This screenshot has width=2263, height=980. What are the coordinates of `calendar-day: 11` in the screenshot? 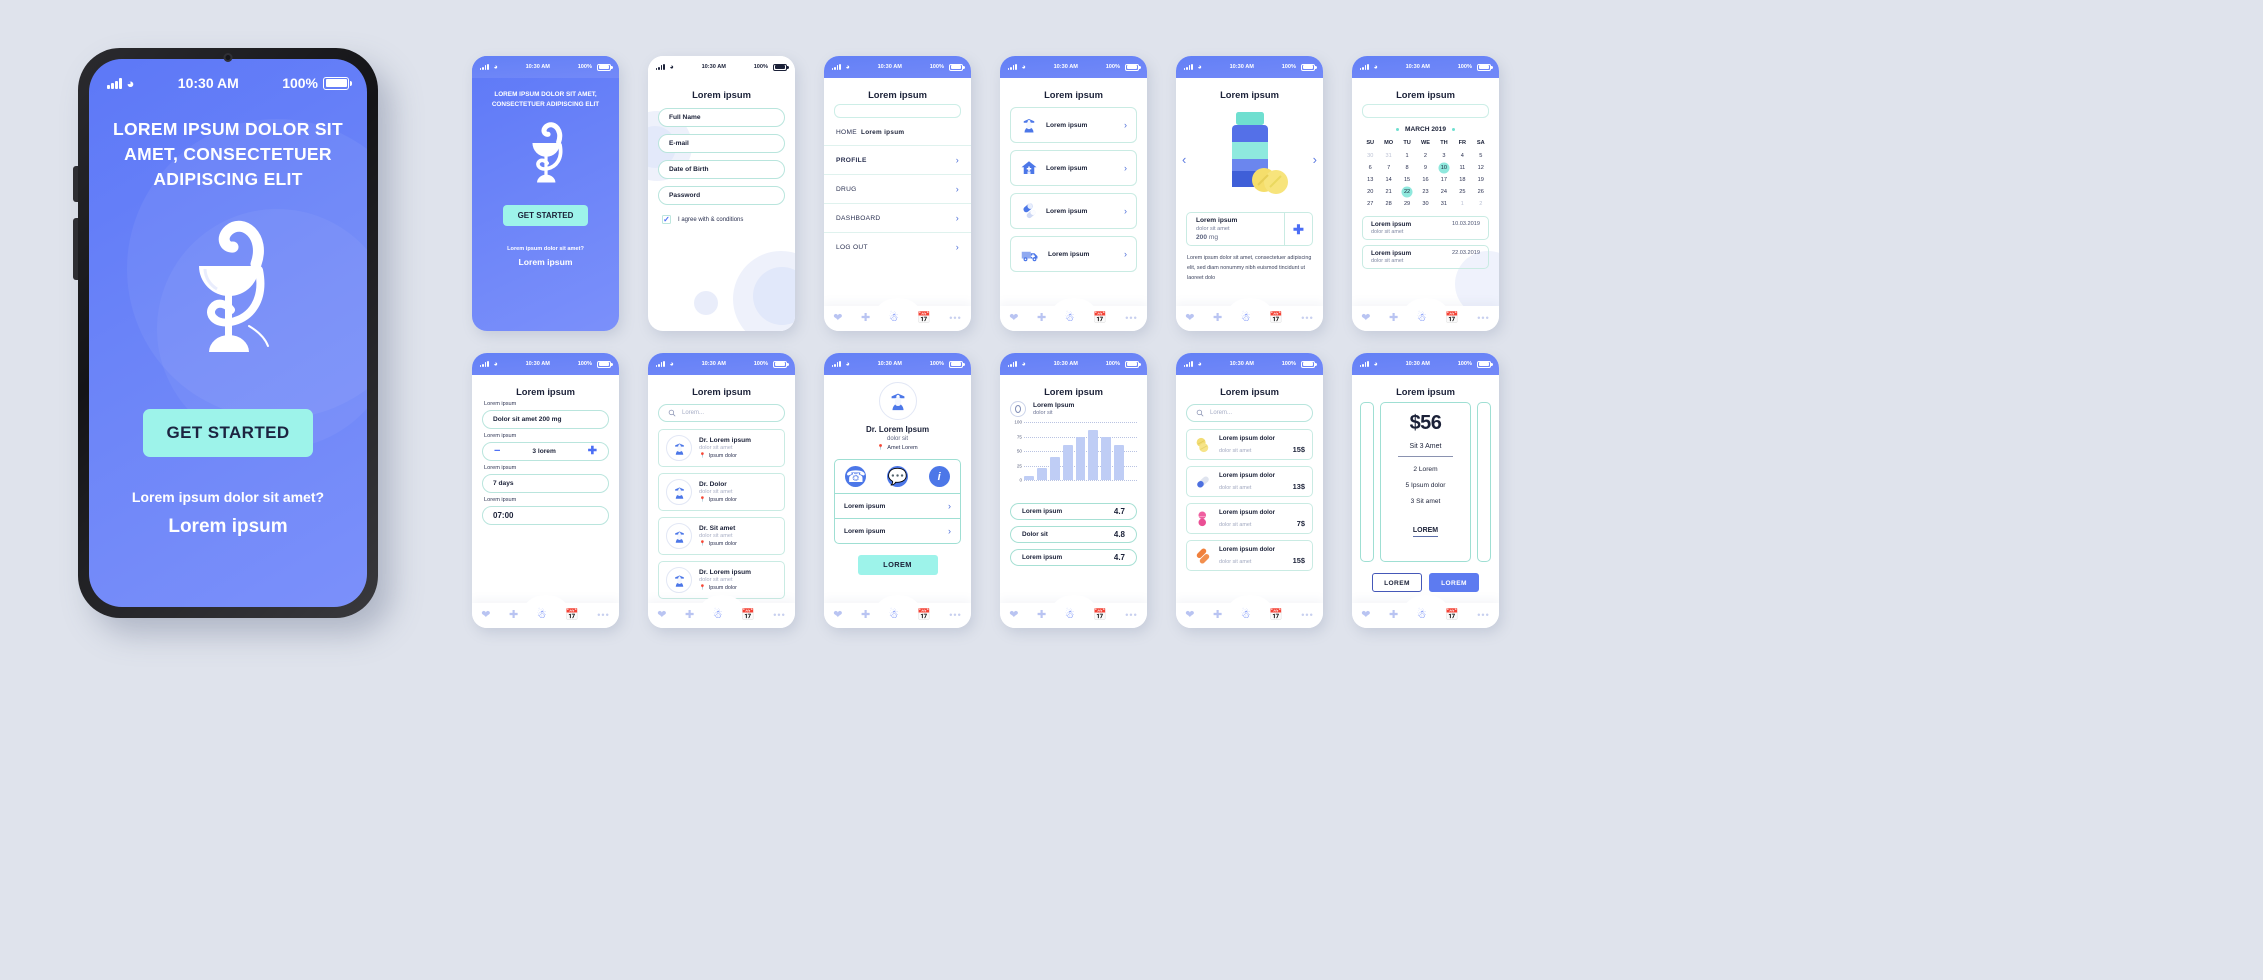 It's located at (1462, 168).